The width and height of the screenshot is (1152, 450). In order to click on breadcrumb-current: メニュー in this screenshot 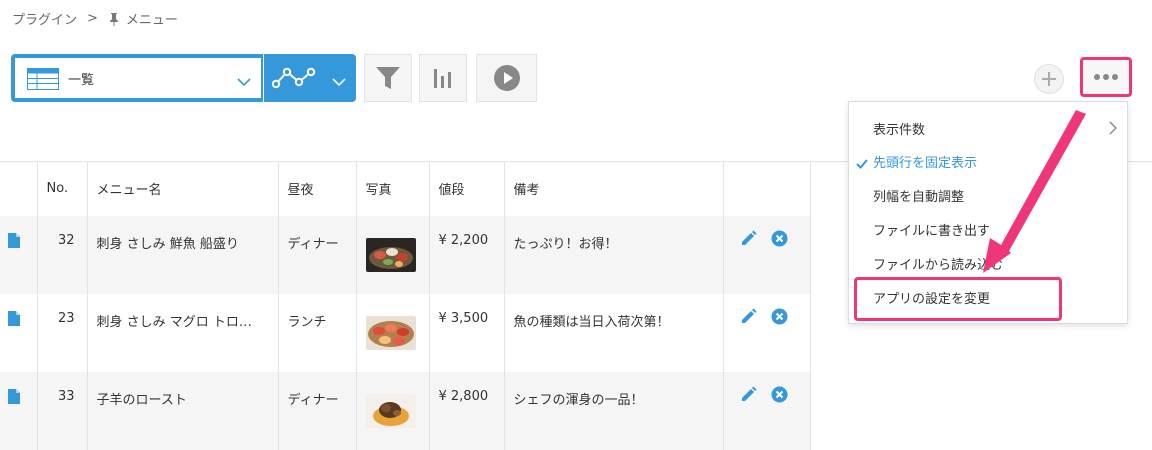, I will do `click(151, 20)`.